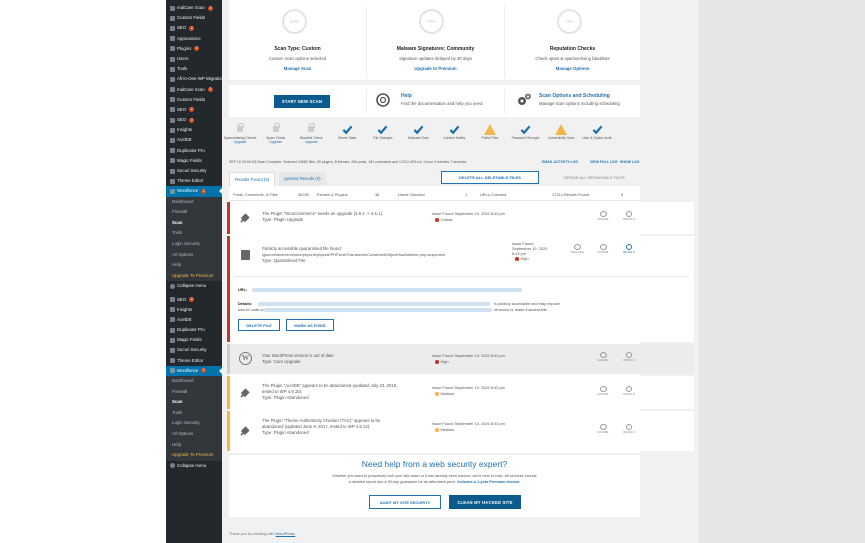 Image resolution: width=865 pixels, height=543 pixels. I want to click on action-label: DETAILS, so click(629, 432).